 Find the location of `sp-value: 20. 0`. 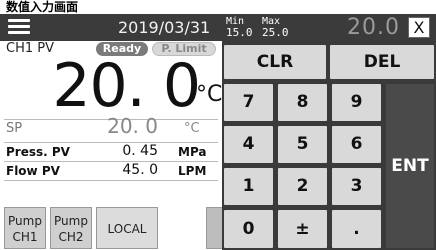

sp-value: 20. 0 is located at coordinates (127, 126).